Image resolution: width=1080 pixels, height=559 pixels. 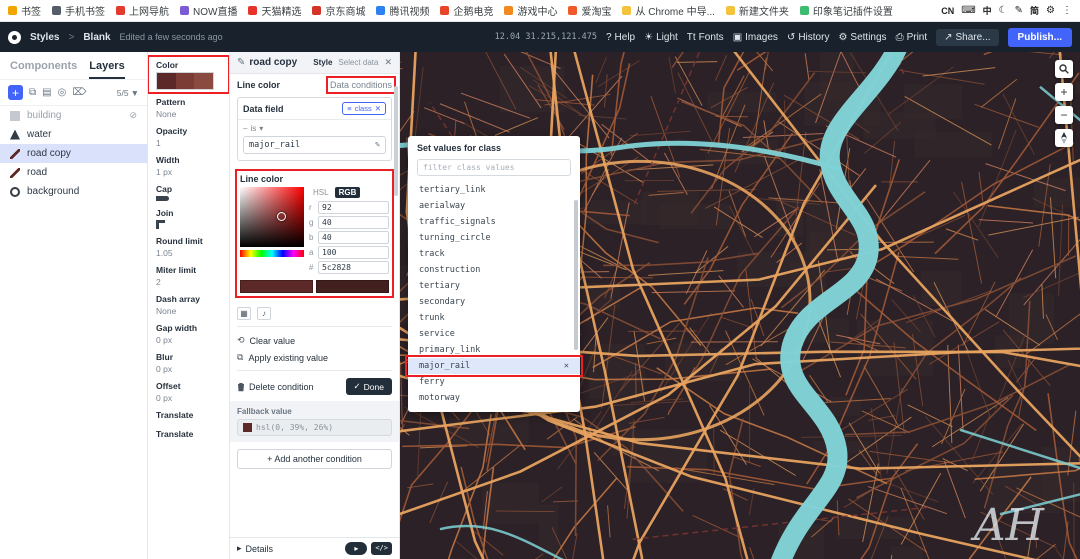 What do you see at coordinates (494, 334) in the screenshot?
I see `class-value-option: service` at bounding box center [494, 334].